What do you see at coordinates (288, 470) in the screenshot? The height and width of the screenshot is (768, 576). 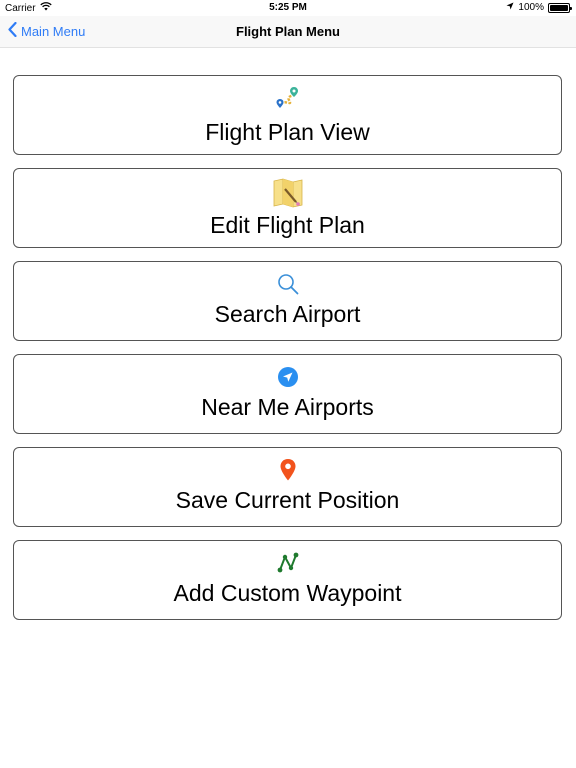 I see `map-pin-icon` at bounding box center [288, 470].